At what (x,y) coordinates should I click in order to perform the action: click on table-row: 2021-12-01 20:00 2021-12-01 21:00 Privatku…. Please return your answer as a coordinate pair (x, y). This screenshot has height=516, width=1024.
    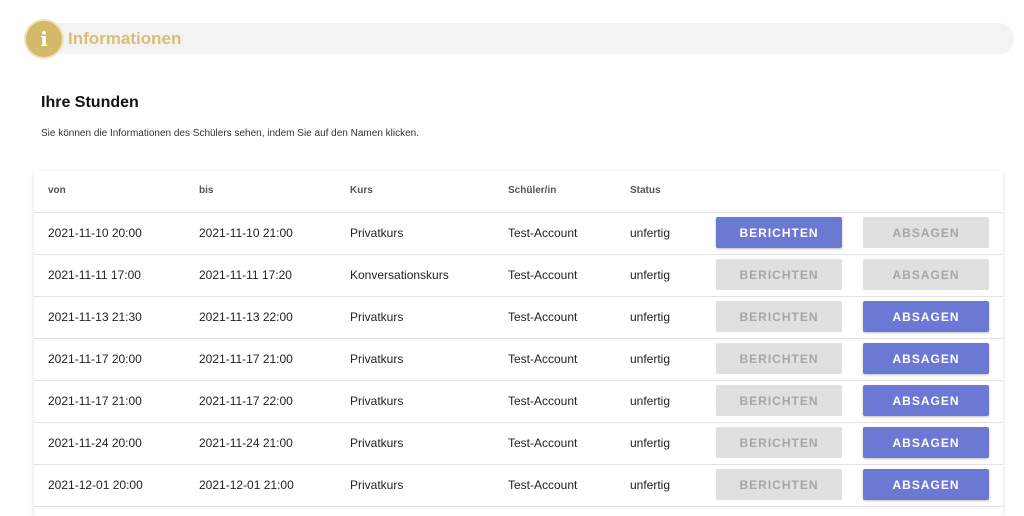
    Looking at the image, I should click on (518, 486).